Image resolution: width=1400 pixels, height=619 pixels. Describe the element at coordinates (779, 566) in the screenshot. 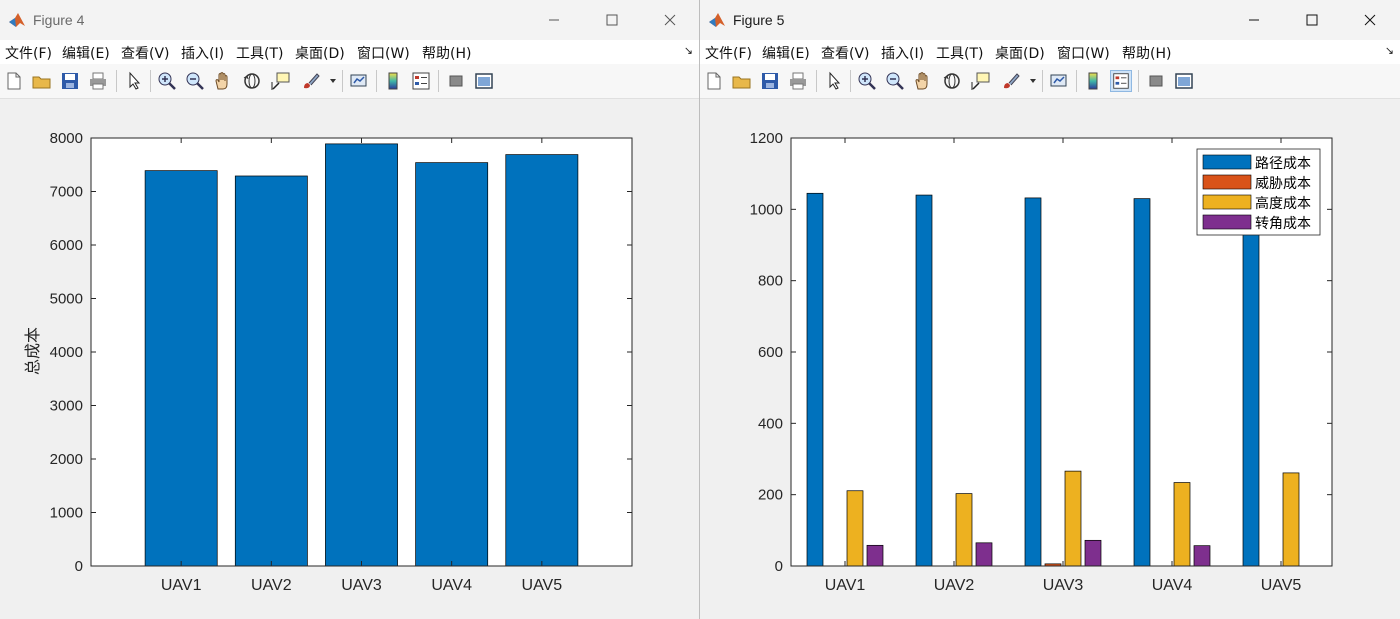

I see `y-tick-label: 0` at that location.